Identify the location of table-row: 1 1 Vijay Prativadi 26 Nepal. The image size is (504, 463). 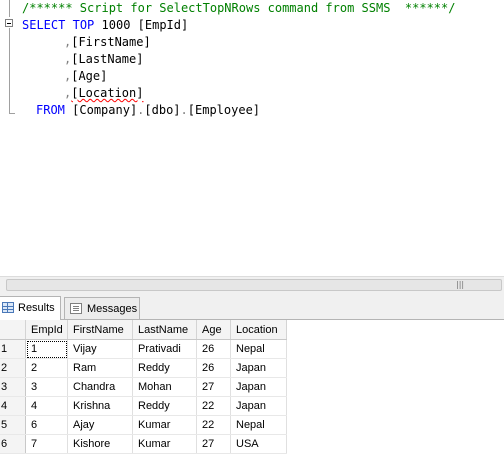
(143, 349).